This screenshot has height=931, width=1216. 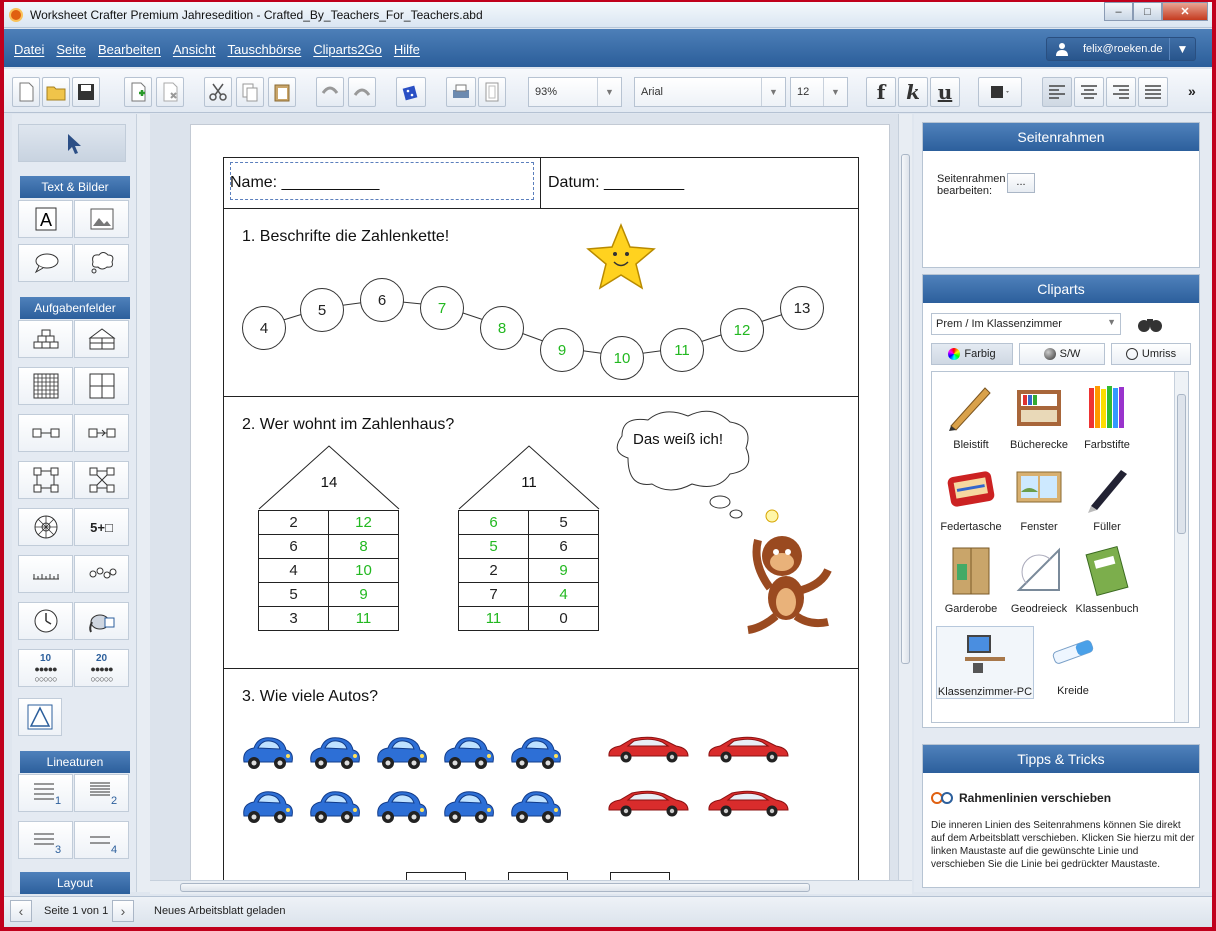 I want to click on minimize-button: –, so click(x=1118, y=11).